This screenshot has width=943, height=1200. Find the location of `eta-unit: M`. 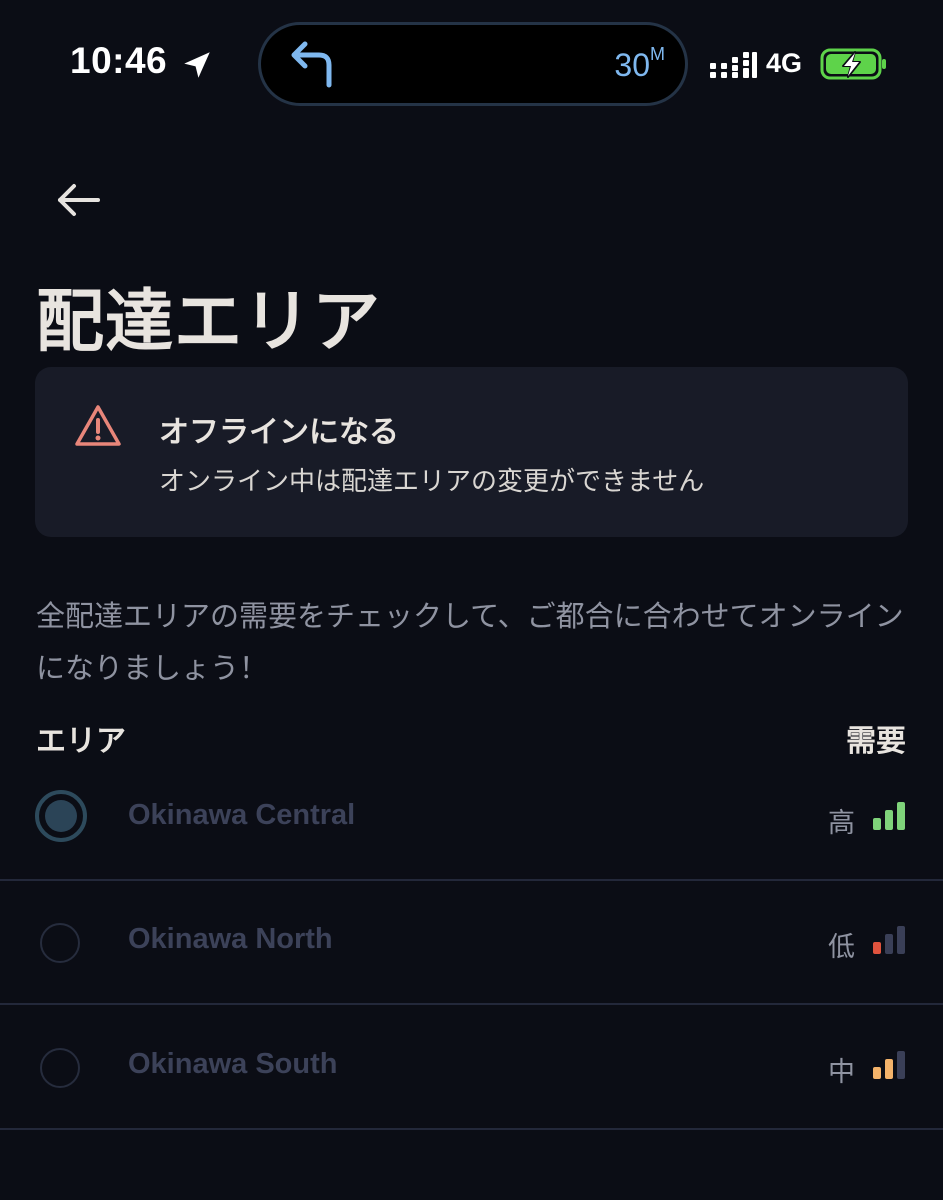

eta-unit: M is located at coordinates (657, 54).